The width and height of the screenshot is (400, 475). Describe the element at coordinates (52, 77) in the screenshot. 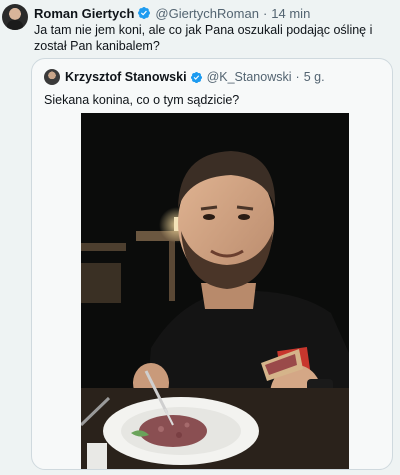

I see `quoted-author-avatar` at that location.